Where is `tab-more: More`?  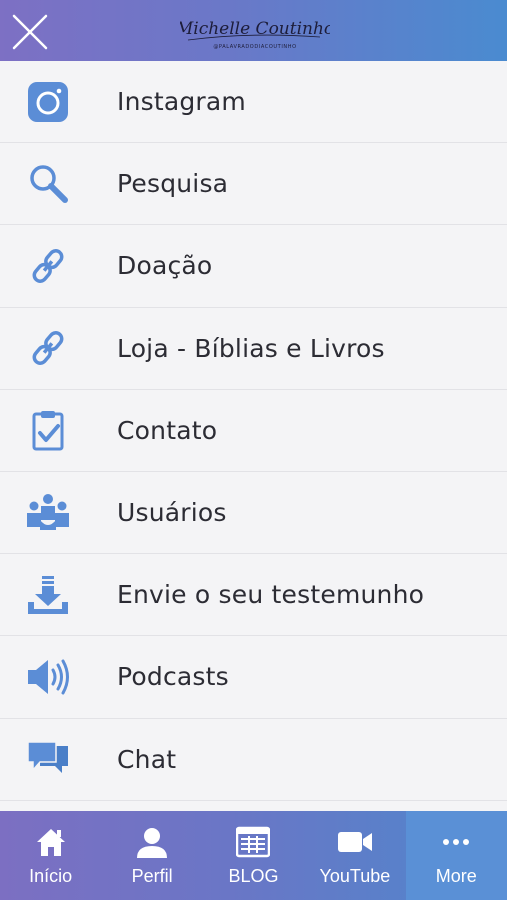
tab-more: More is located at coordinates (456, 855).